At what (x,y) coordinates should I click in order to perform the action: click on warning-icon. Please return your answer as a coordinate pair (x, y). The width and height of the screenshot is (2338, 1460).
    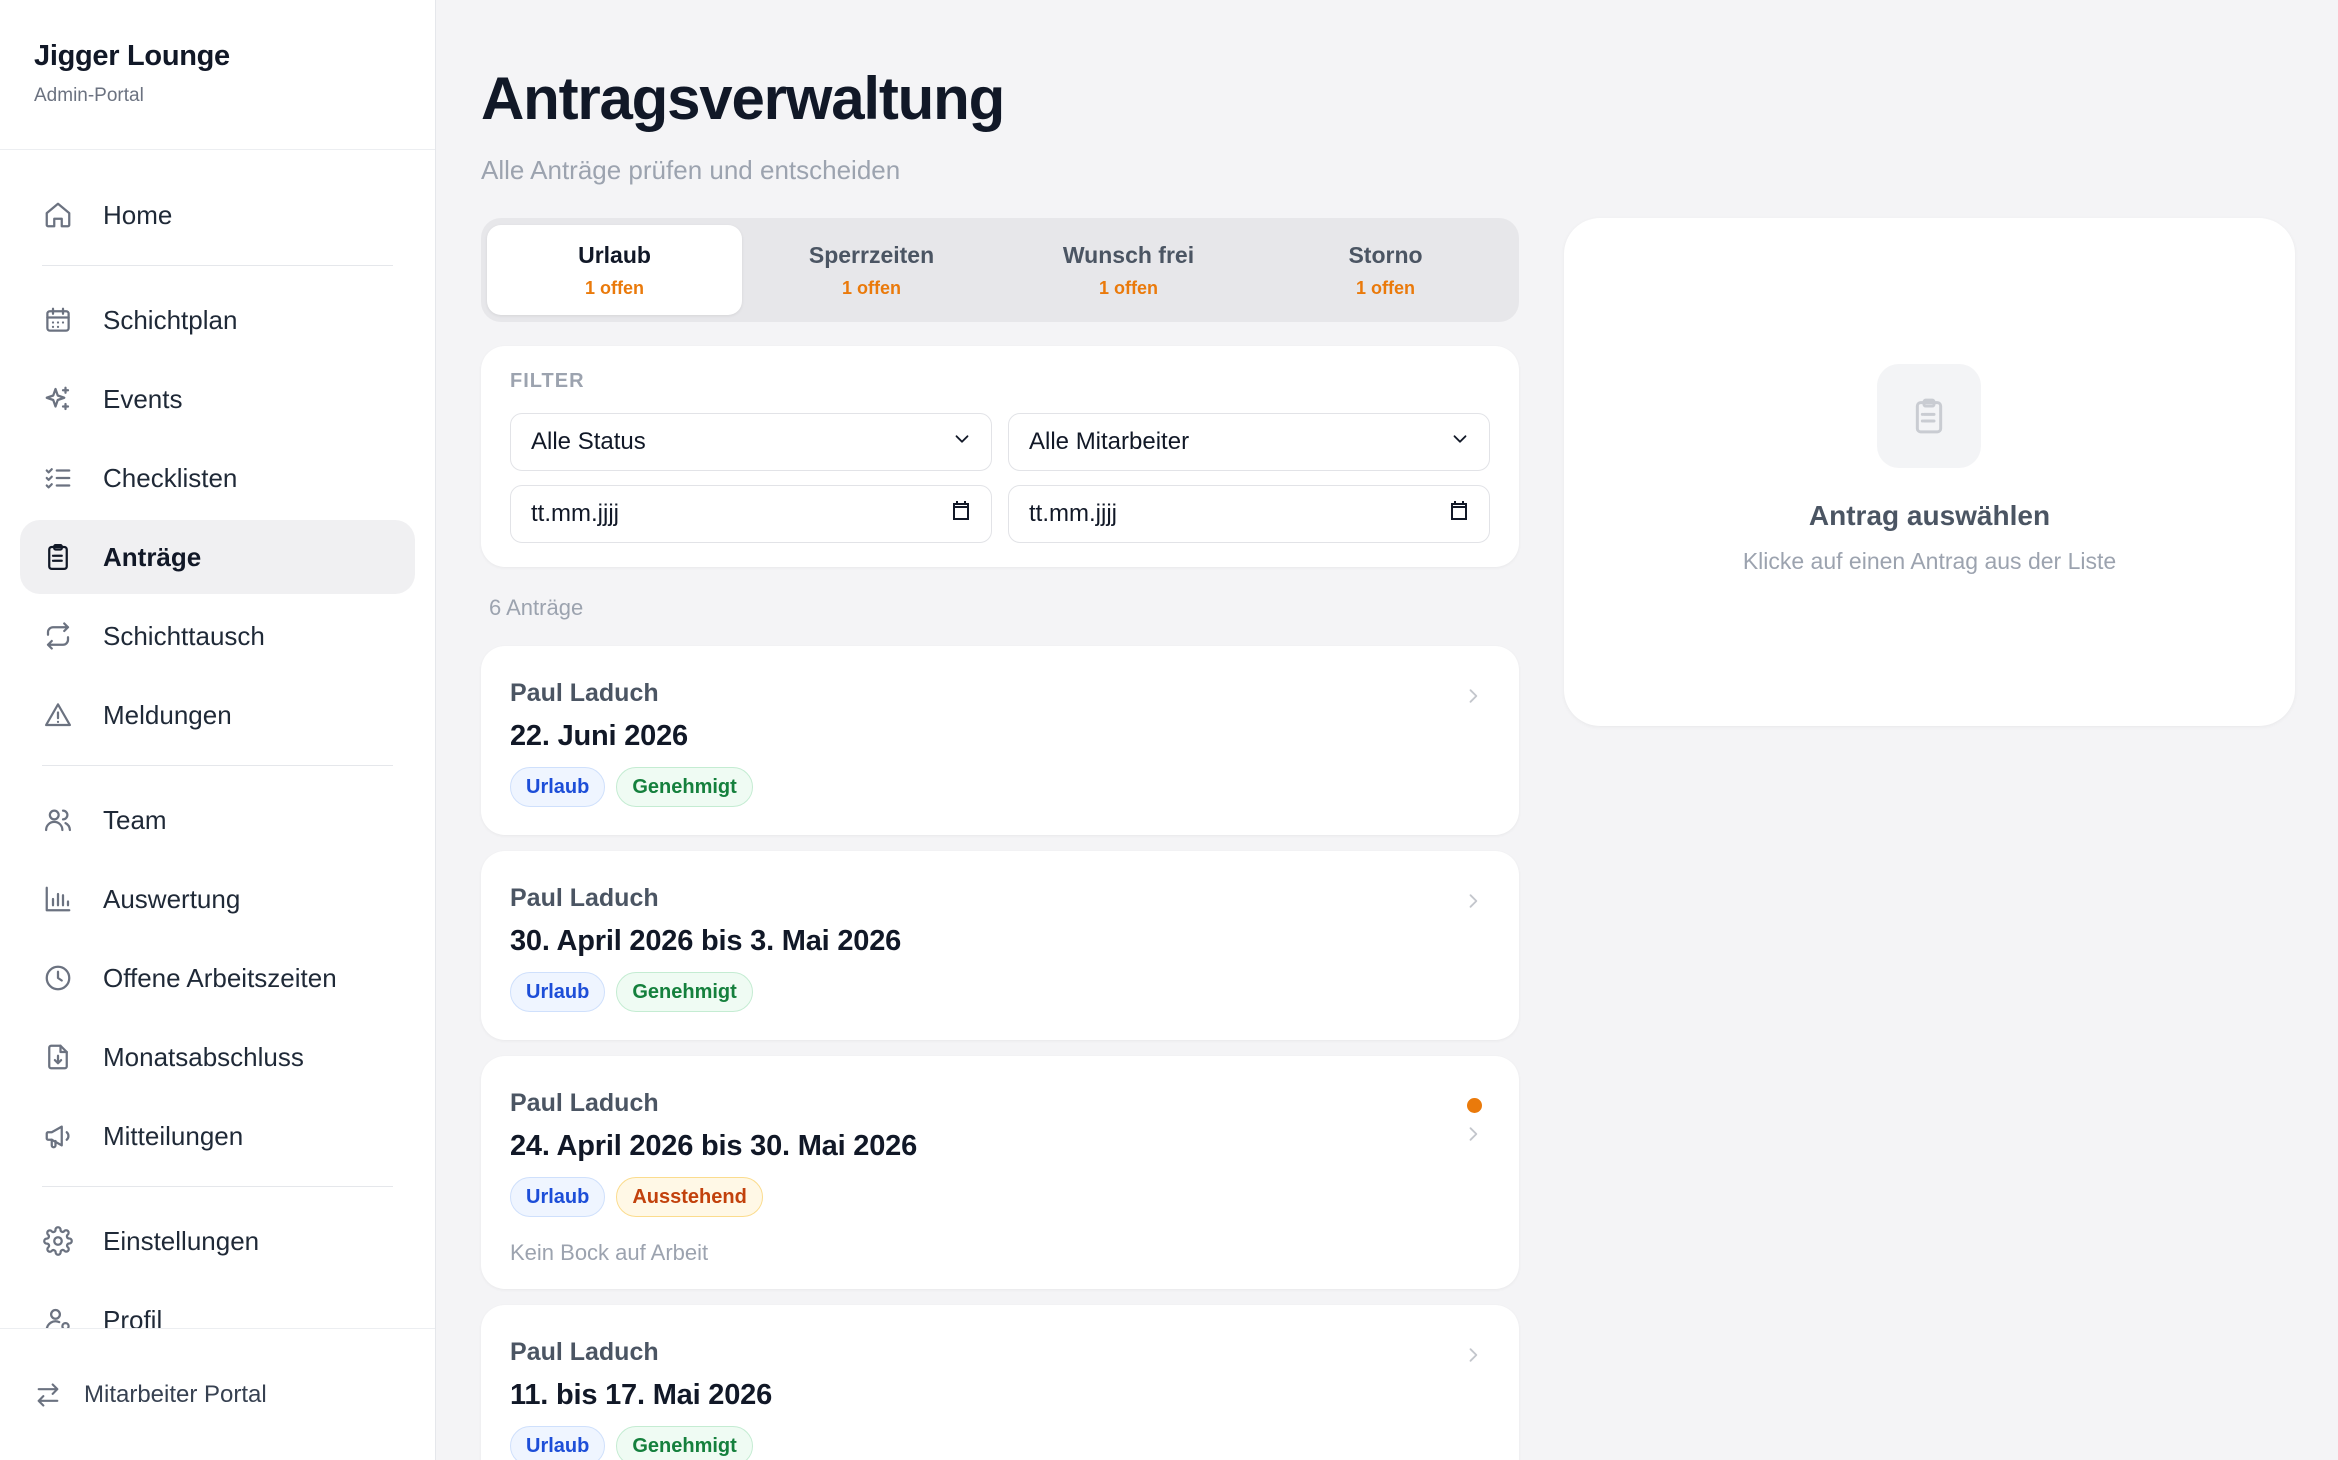
    Looking at the image, I should click on (58, 715).